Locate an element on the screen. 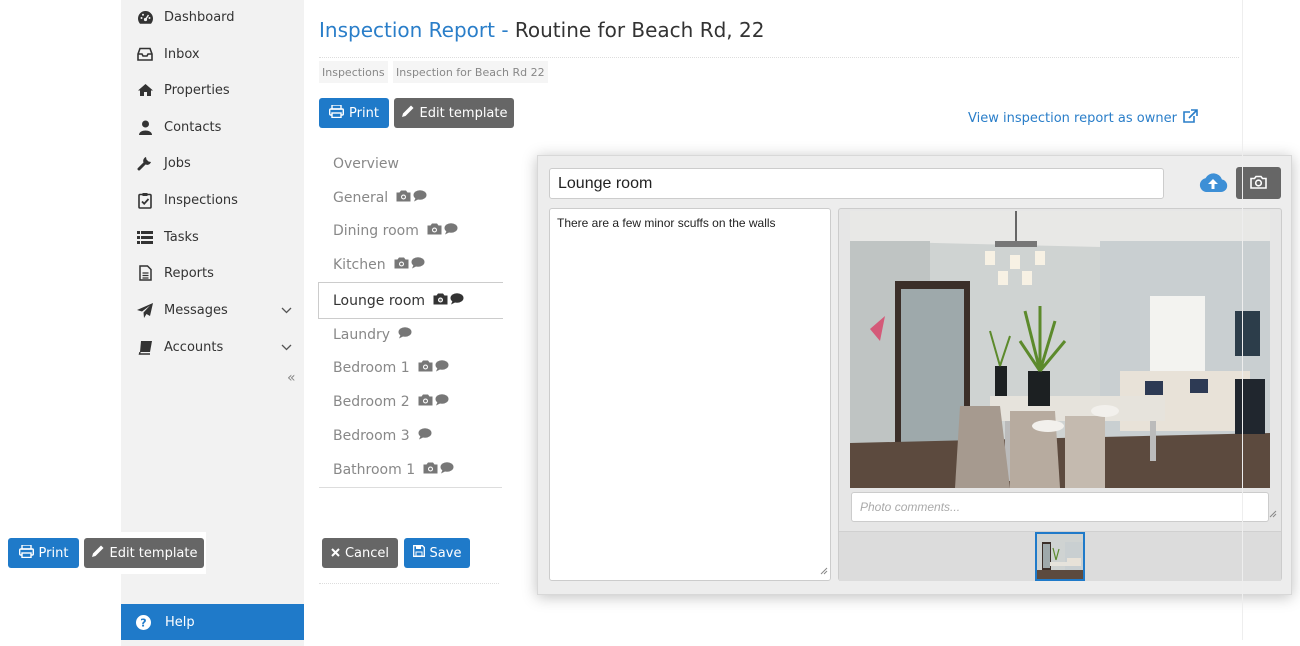 This screenshot has height=646, width=1300. breadcrumb-current: Inspection for Beach Rd 22 is located at coordinates (470, 72).